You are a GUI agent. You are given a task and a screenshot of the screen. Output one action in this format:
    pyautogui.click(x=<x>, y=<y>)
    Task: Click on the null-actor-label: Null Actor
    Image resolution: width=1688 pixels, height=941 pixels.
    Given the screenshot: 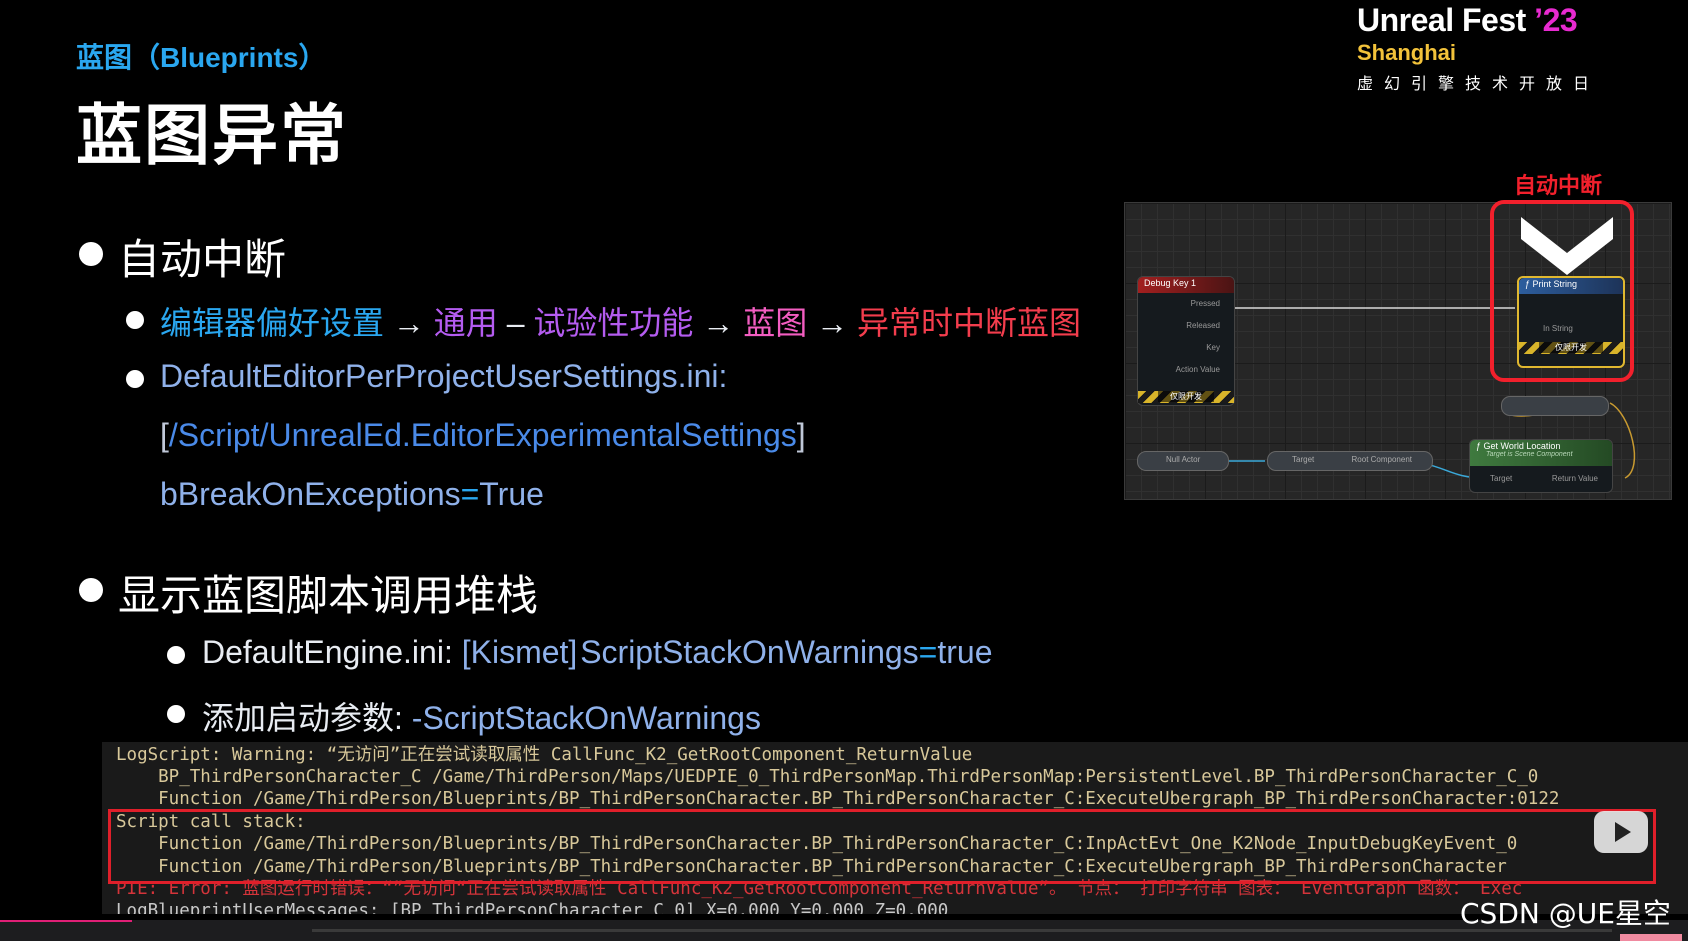 What is the action you would take?
    pyautogui.click(x=1183, y=459)
    